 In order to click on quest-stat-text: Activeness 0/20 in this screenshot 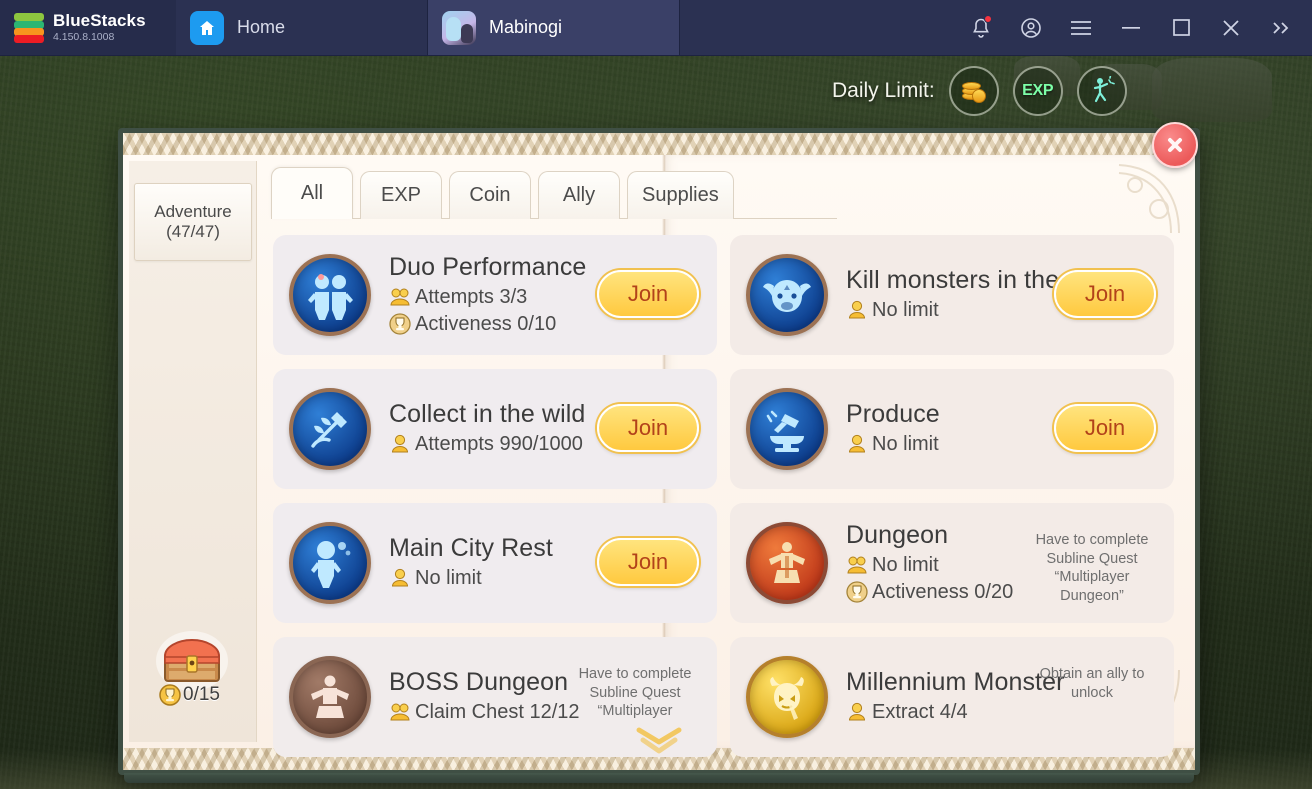, I will do `click(943, 591)`.